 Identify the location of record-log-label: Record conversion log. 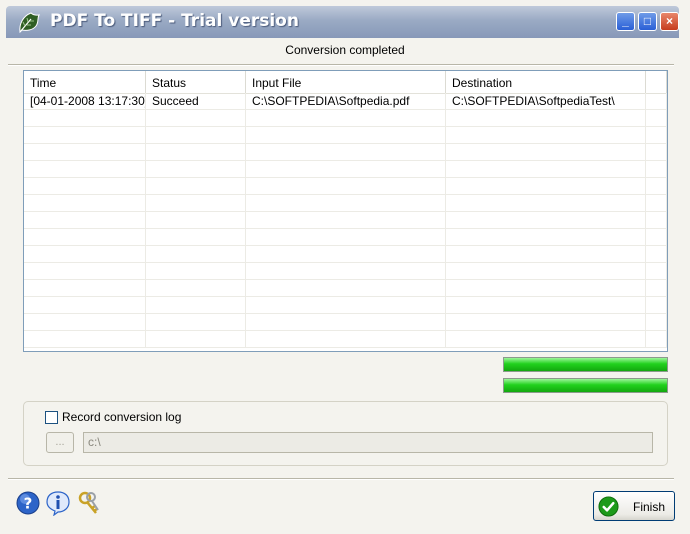
(121, 417).